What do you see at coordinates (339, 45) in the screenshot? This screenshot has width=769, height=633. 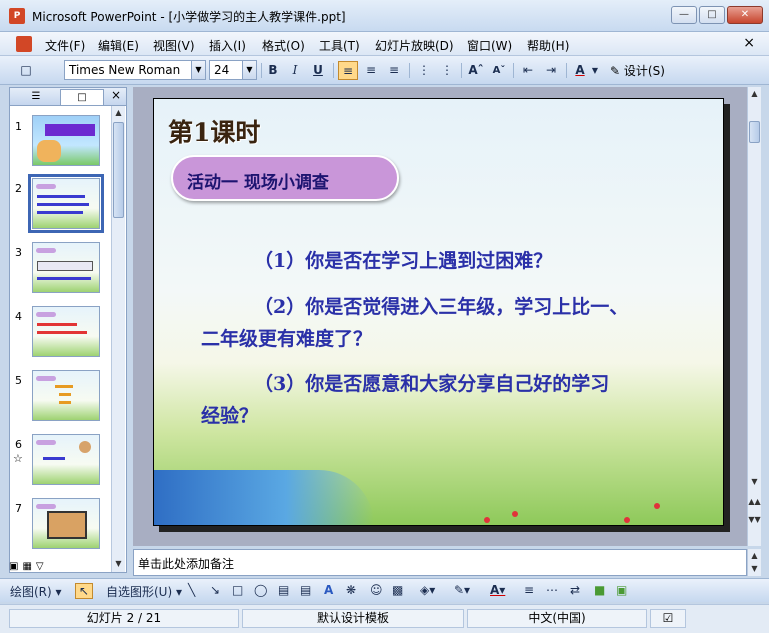 I see `menu-tools: 工具(T)` at bounding box center [339, 45].